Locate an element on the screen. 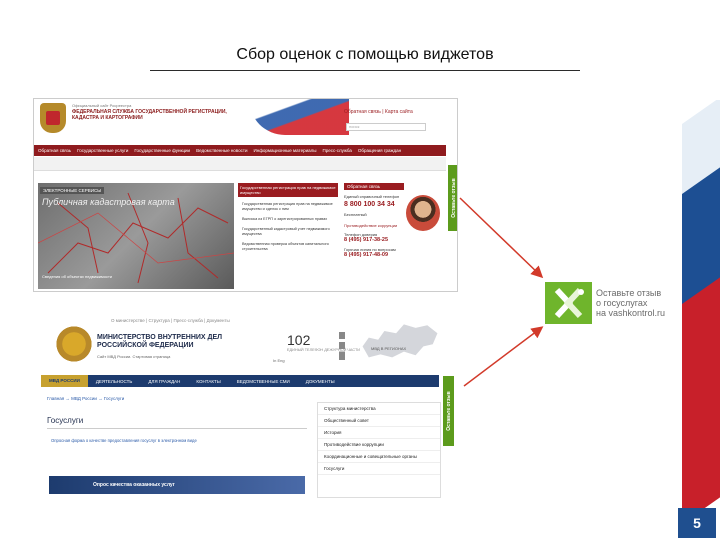 This screenshot has height=540, width=720. arrow-bottom is located at coordinates (503, 356).